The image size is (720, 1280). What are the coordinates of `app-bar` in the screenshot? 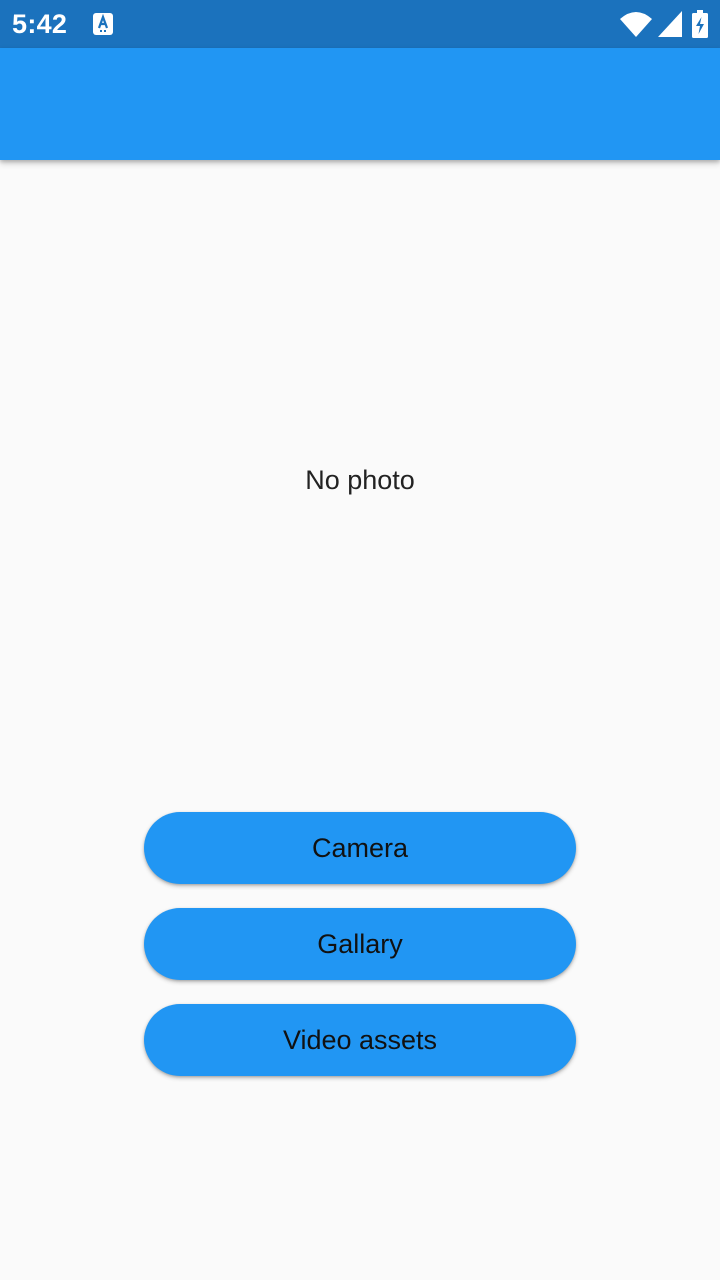 It's located at (360, 104).